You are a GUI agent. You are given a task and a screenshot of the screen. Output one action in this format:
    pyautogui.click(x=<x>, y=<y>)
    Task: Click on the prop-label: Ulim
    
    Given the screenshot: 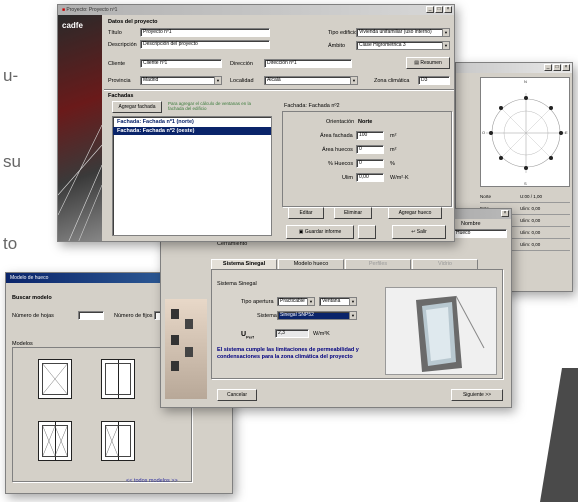 What is the action you would take?
    pyautogui.click(x=347, y=178)
    